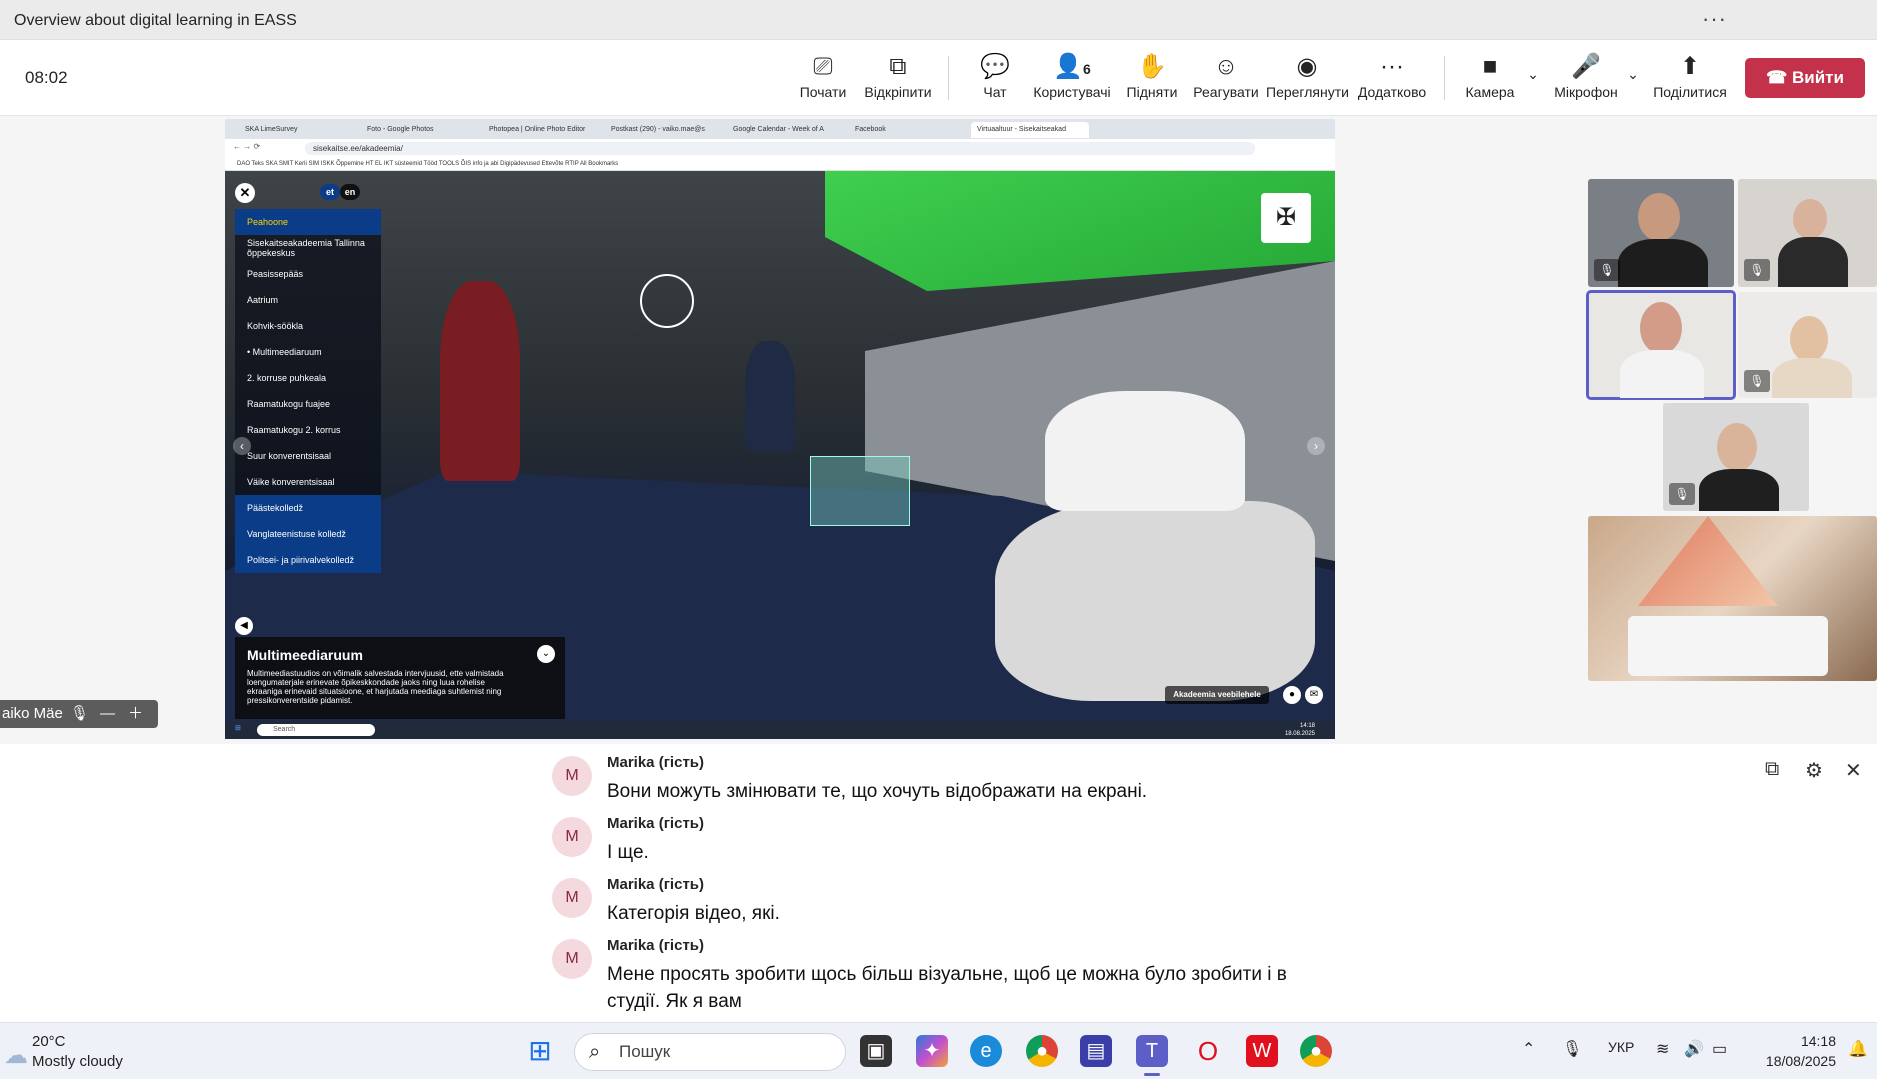 This screenshot has width=1877, height=1079. What do you see at coordinates (308, 404) in the screenshot?
I see `menu-item: Raamatukogu fuajee` at bounding box center [308, 404].